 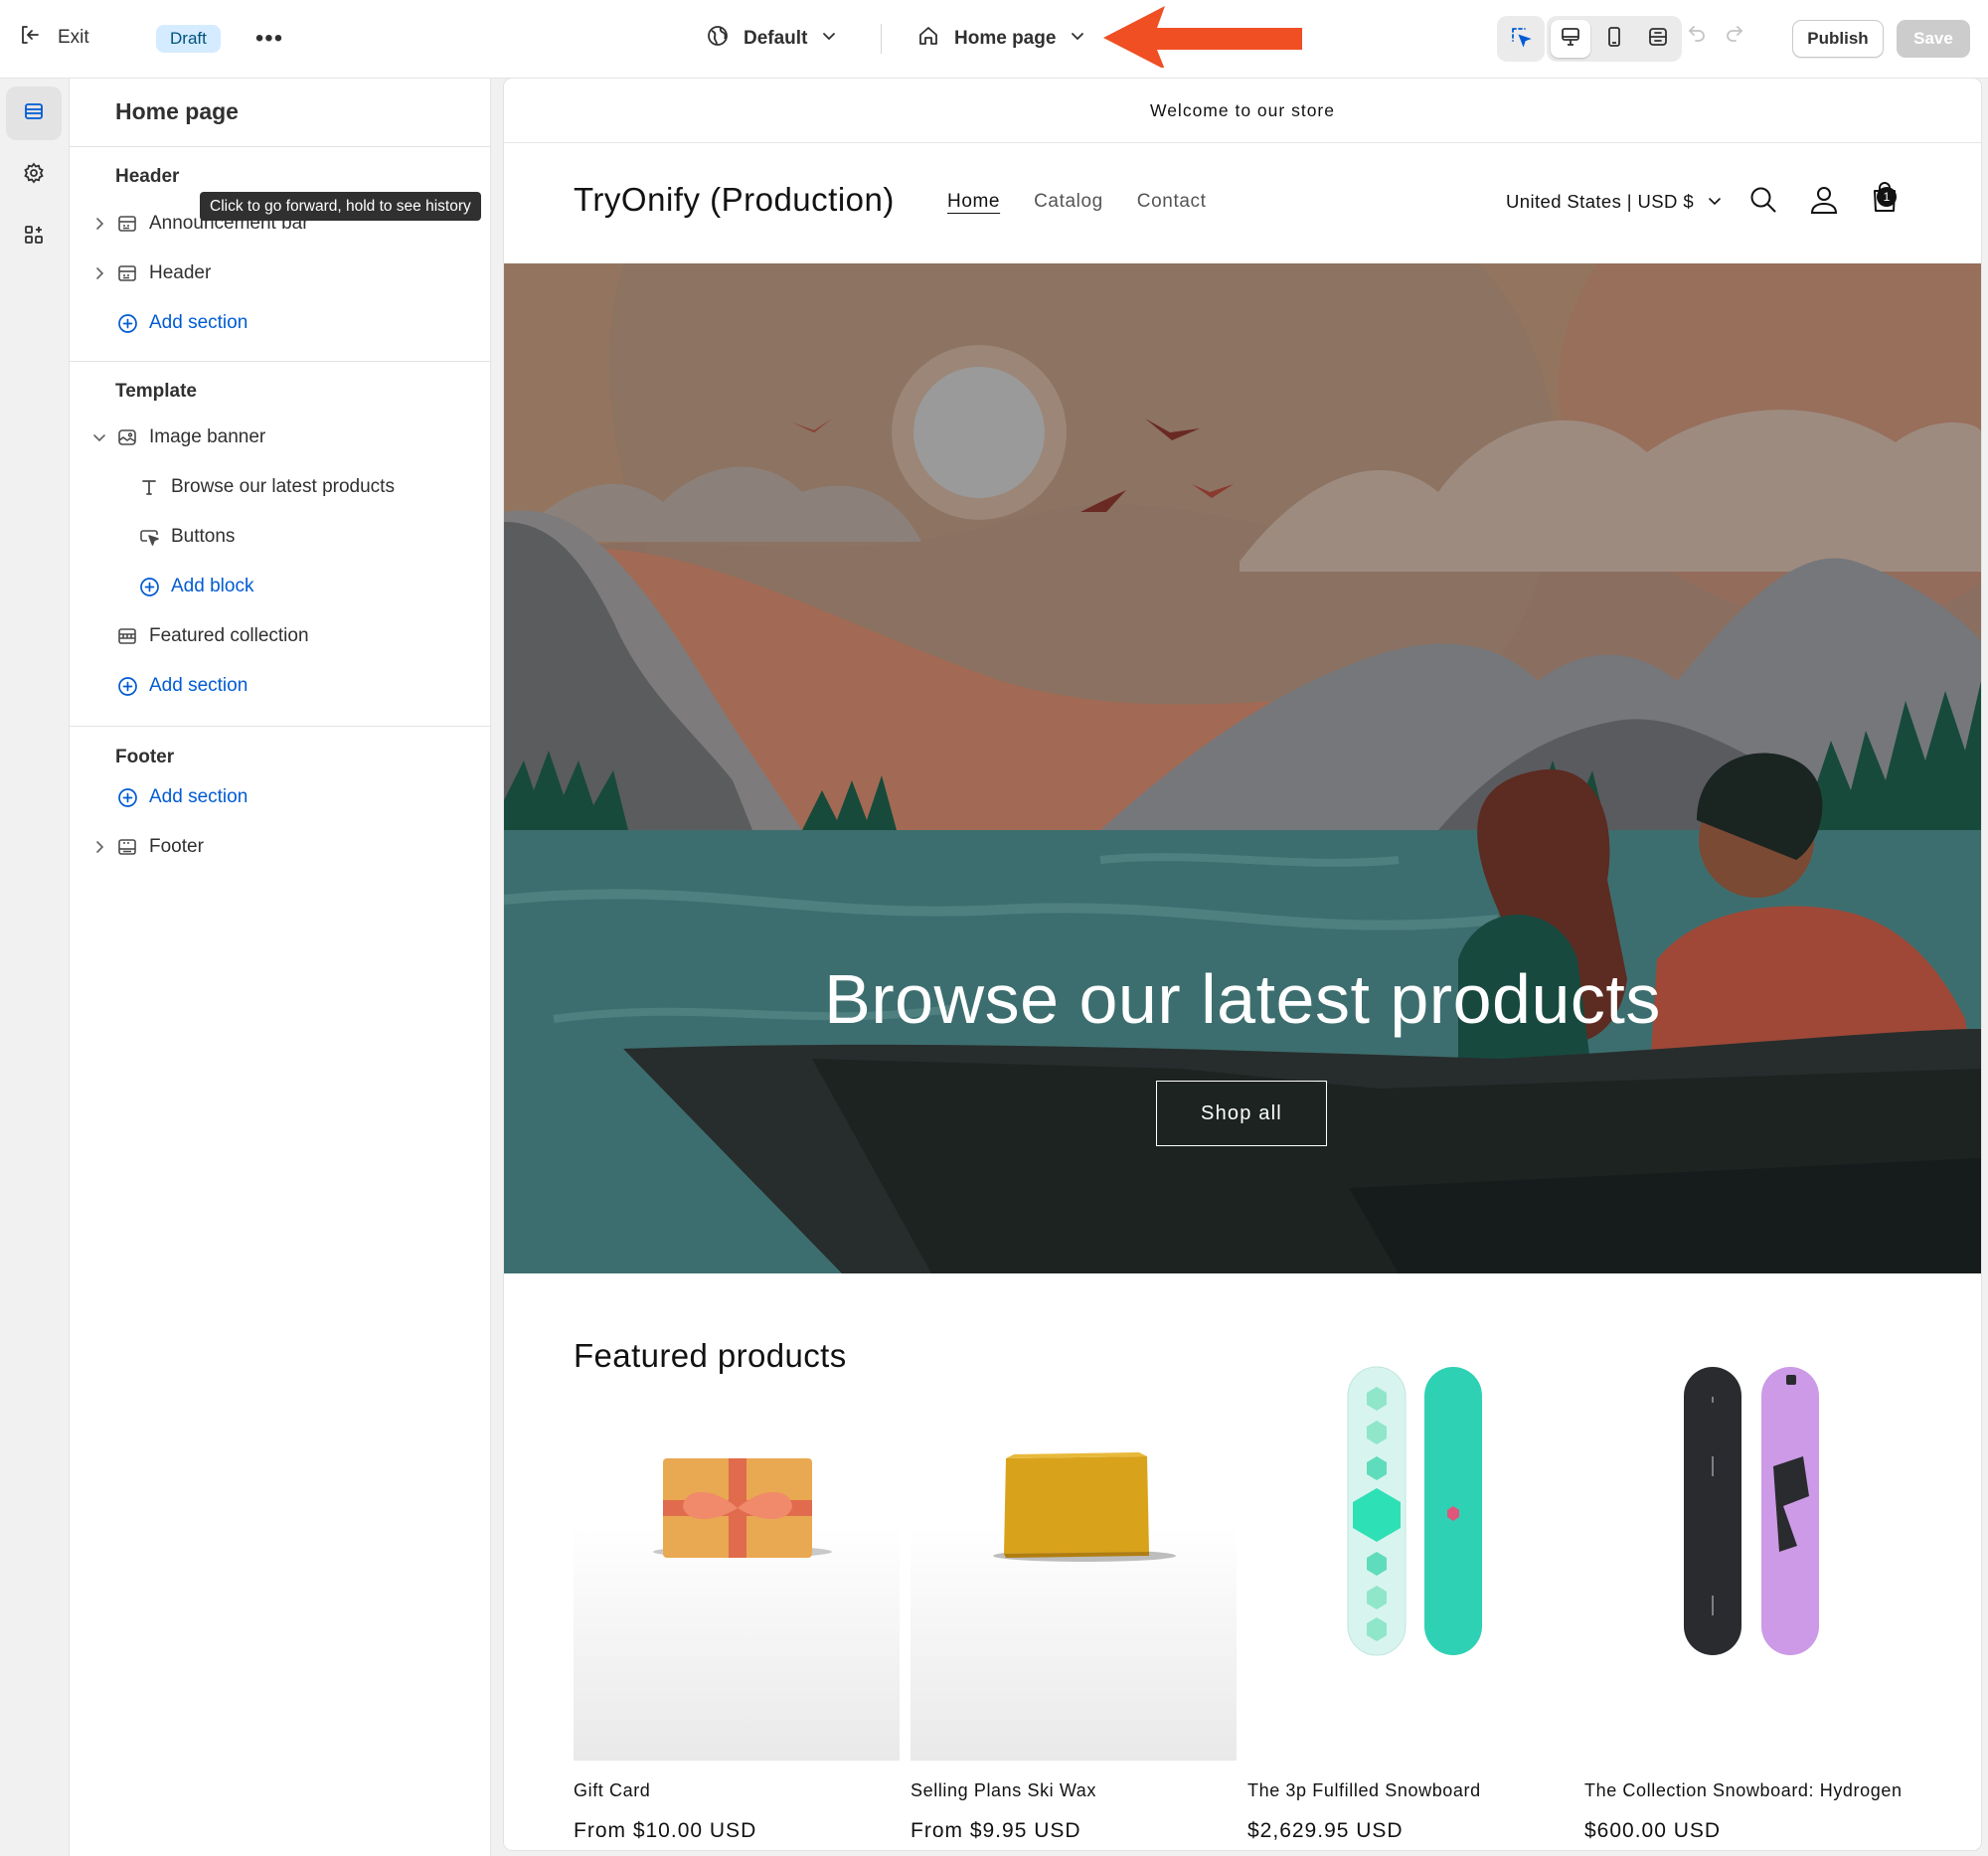 I want to click on product-image-3p-snowboard, so click(x=1410, y=1563).